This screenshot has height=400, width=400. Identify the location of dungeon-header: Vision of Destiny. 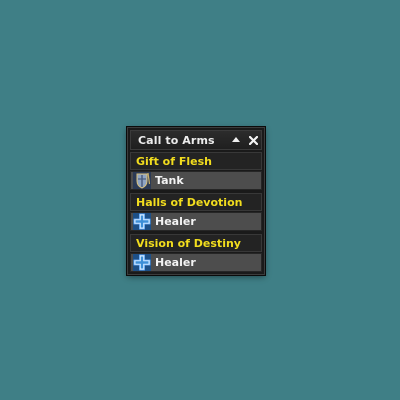
(196, 243).